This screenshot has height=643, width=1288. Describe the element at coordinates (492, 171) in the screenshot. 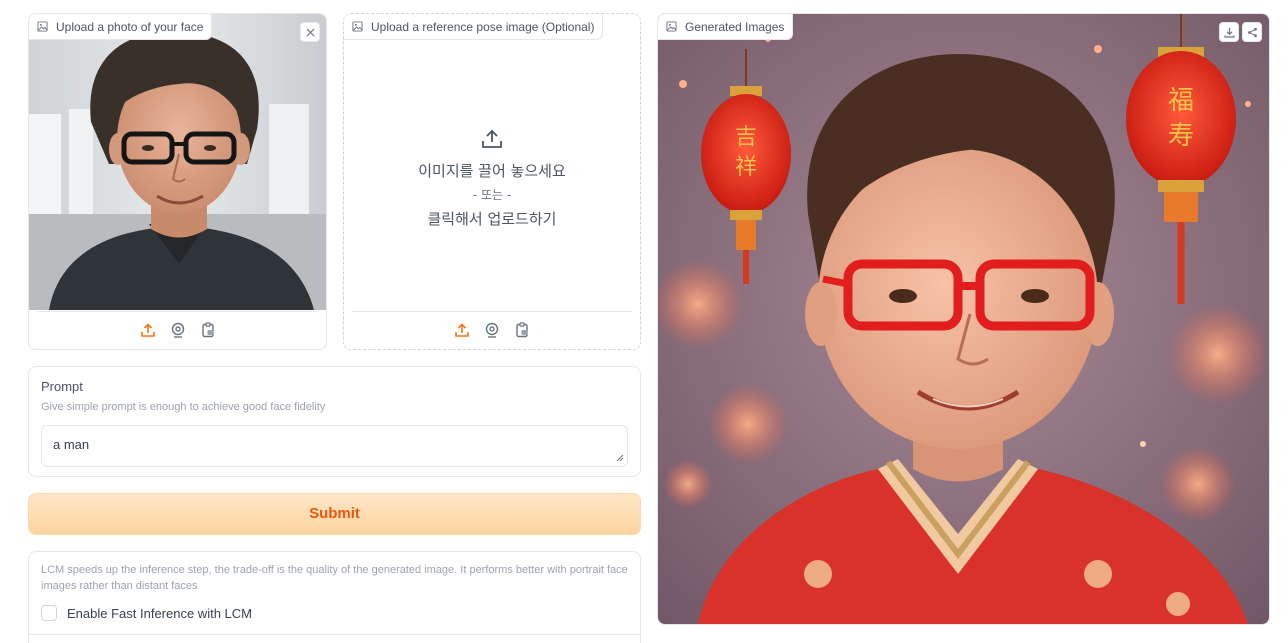

I see `drop-text: 이미지를 끌어 놓으세요` at that location.